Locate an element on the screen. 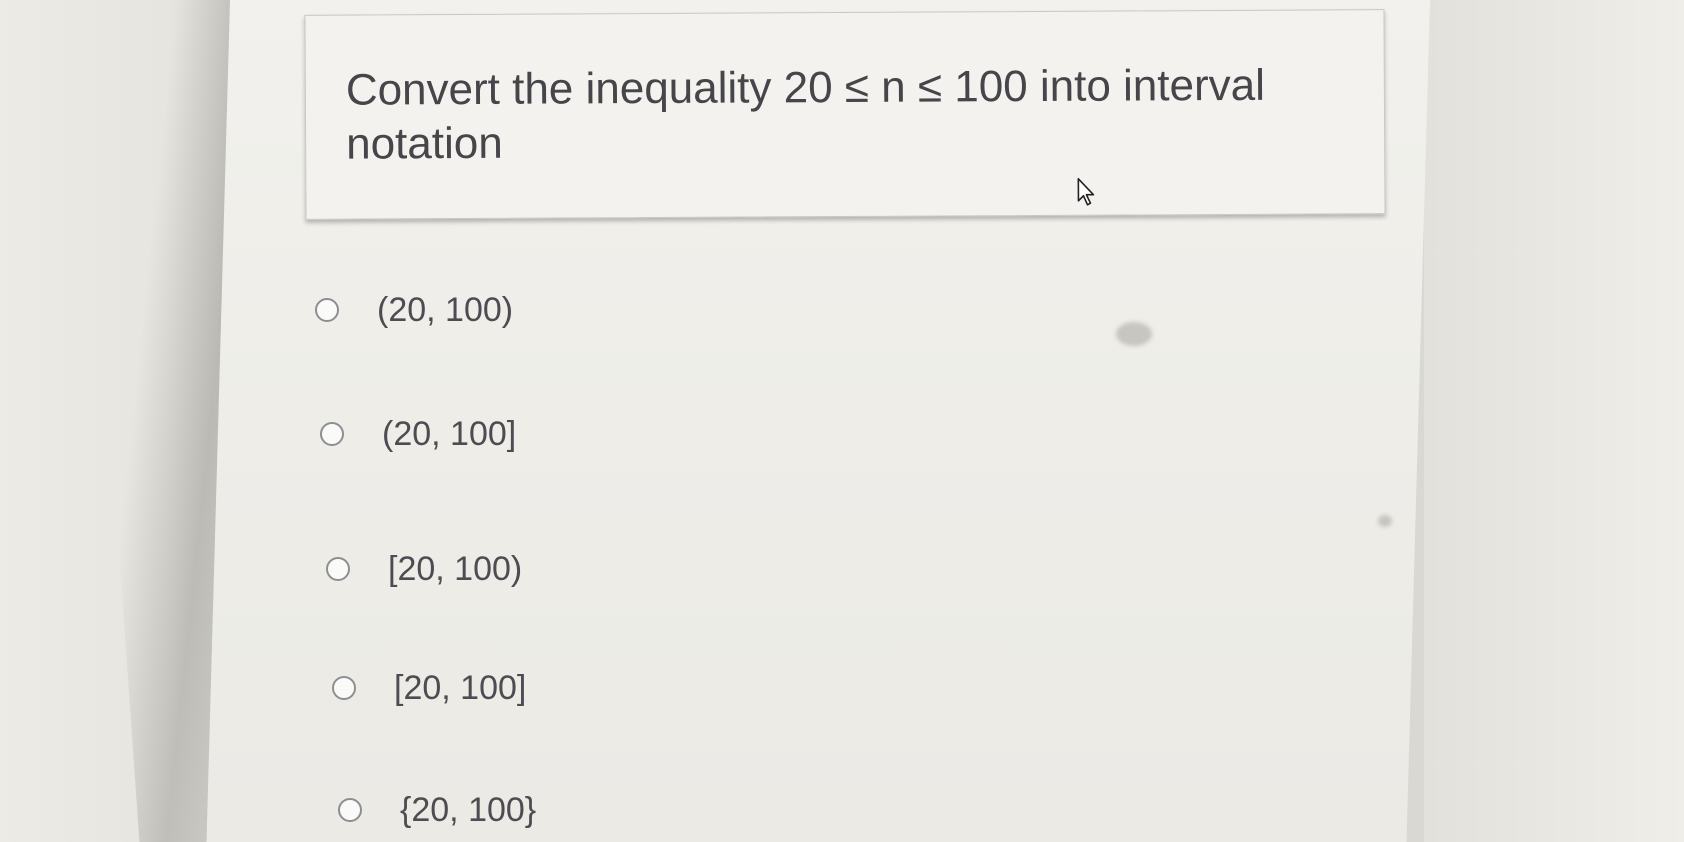 This screenshot has height=842, width=1684. answer-option-1: (20, 100) is located at coordinates (414, 310).